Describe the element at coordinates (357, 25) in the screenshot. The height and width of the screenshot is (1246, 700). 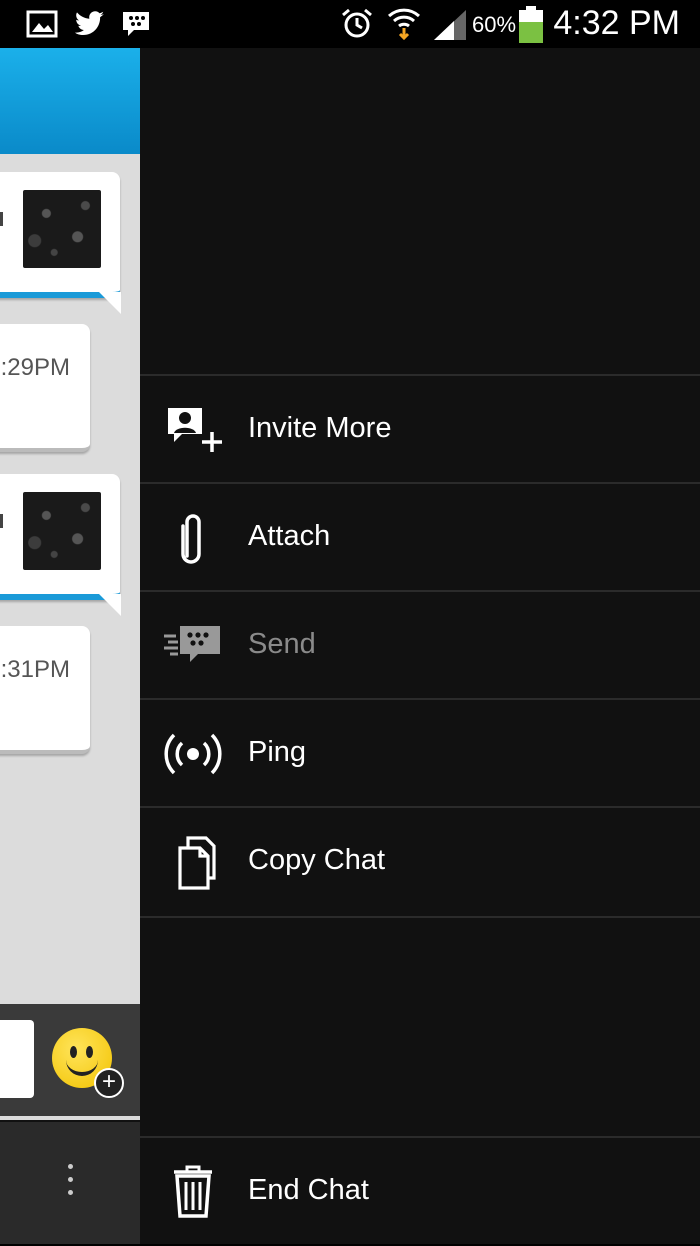
I see `alarm-icon` at that location.